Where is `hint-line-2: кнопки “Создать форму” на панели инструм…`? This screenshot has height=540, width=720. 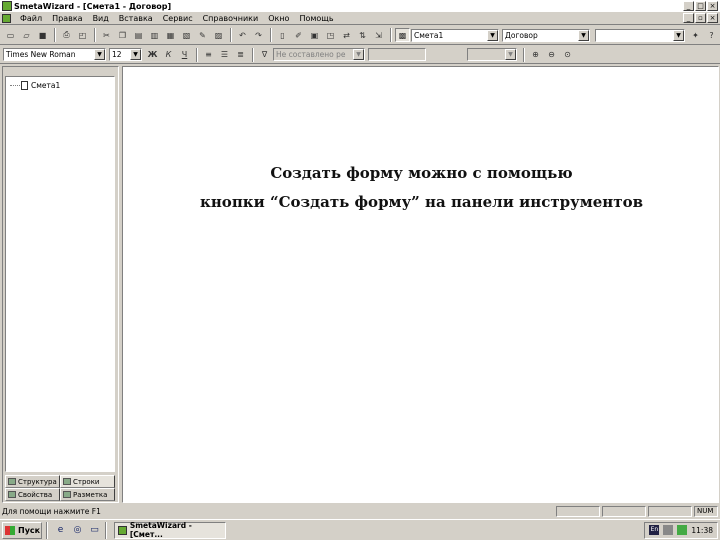 hint-line-2: кнопки “Создать форму” на панели инструм… is located at coordinates (421, 202).